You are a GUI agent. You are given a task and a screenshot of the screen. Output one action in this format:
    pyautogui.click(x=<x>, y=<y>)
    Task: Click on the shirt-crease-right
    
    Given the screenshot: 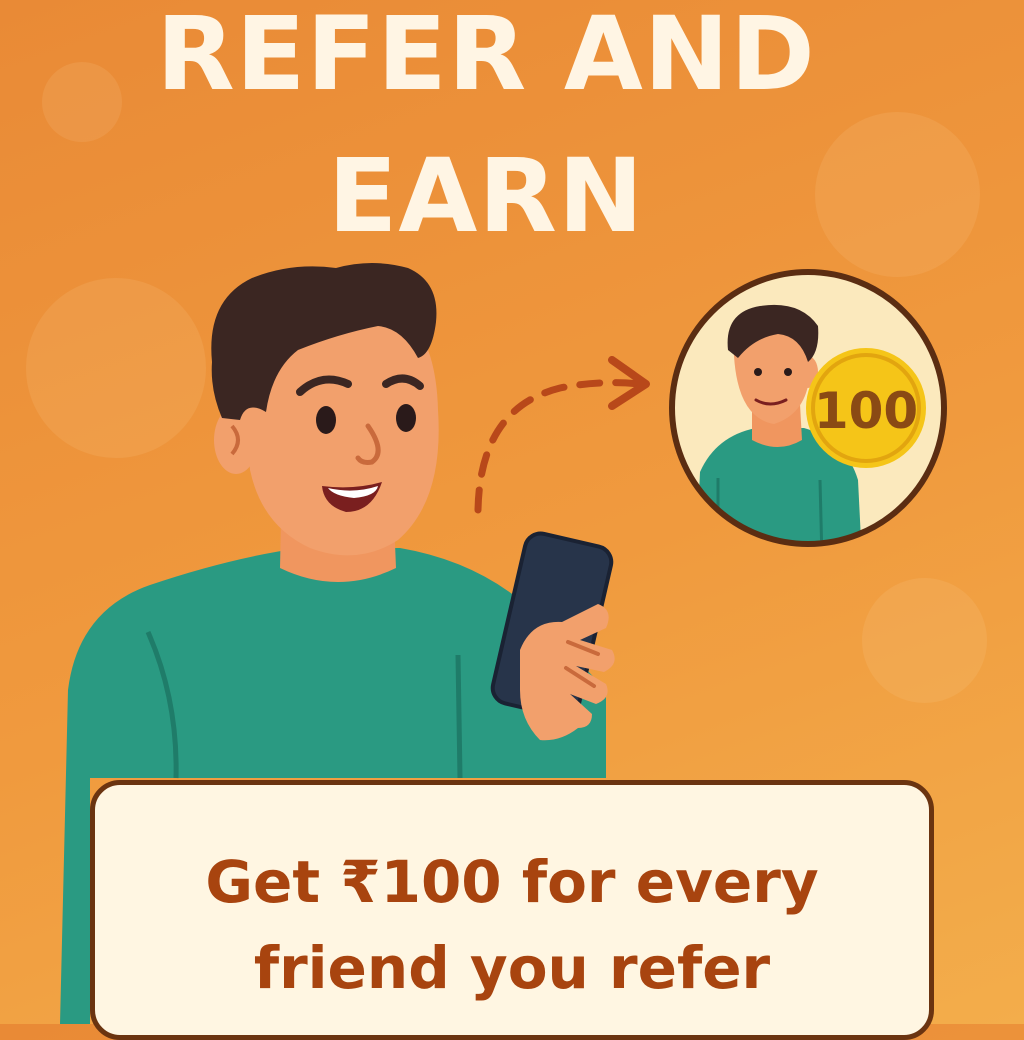 What is the action you would take?
    pyautogui.click(x=459, y=716)
    